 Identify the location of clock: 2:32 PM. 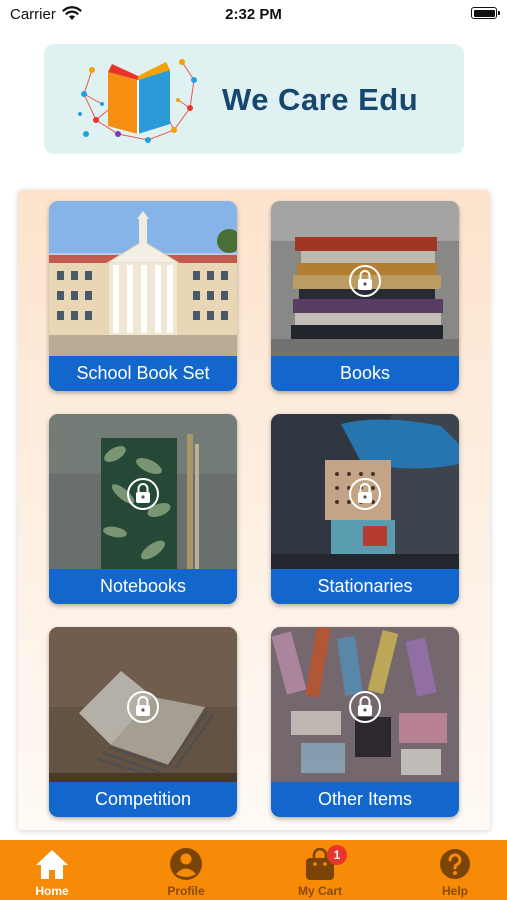
(253, 14).